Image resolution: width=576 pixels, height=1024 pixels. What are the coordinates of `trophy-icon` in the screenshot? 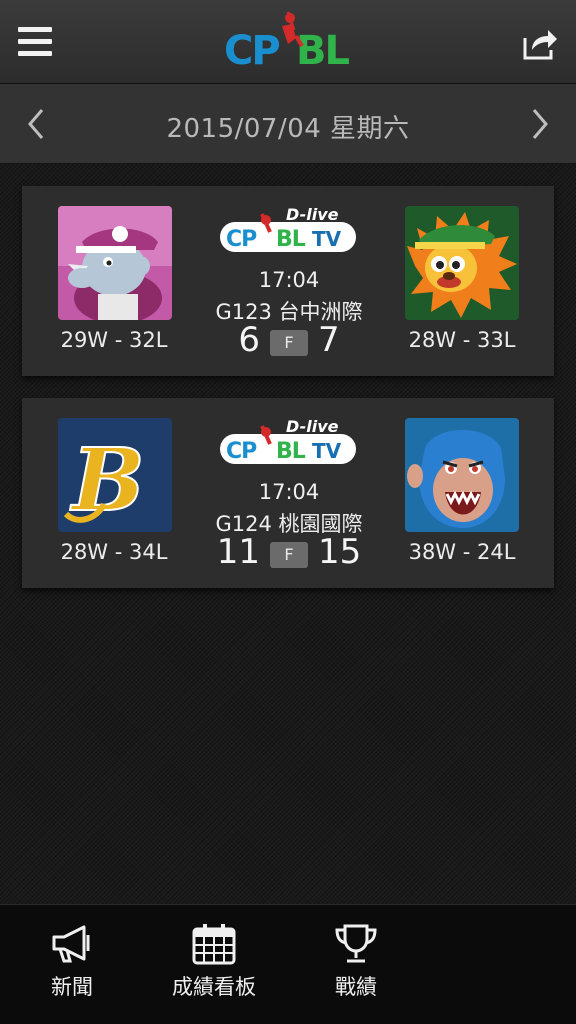 It's located at (356, 943).